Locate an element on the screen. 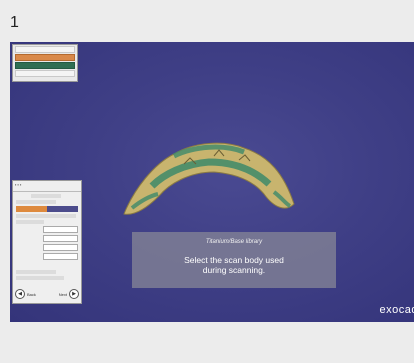 The height and width of the screenshot is (363, 414). left-control-panel: ▪ ▪ ▪ ◀ Back Next ▶ is located at coordinates (47, 242).